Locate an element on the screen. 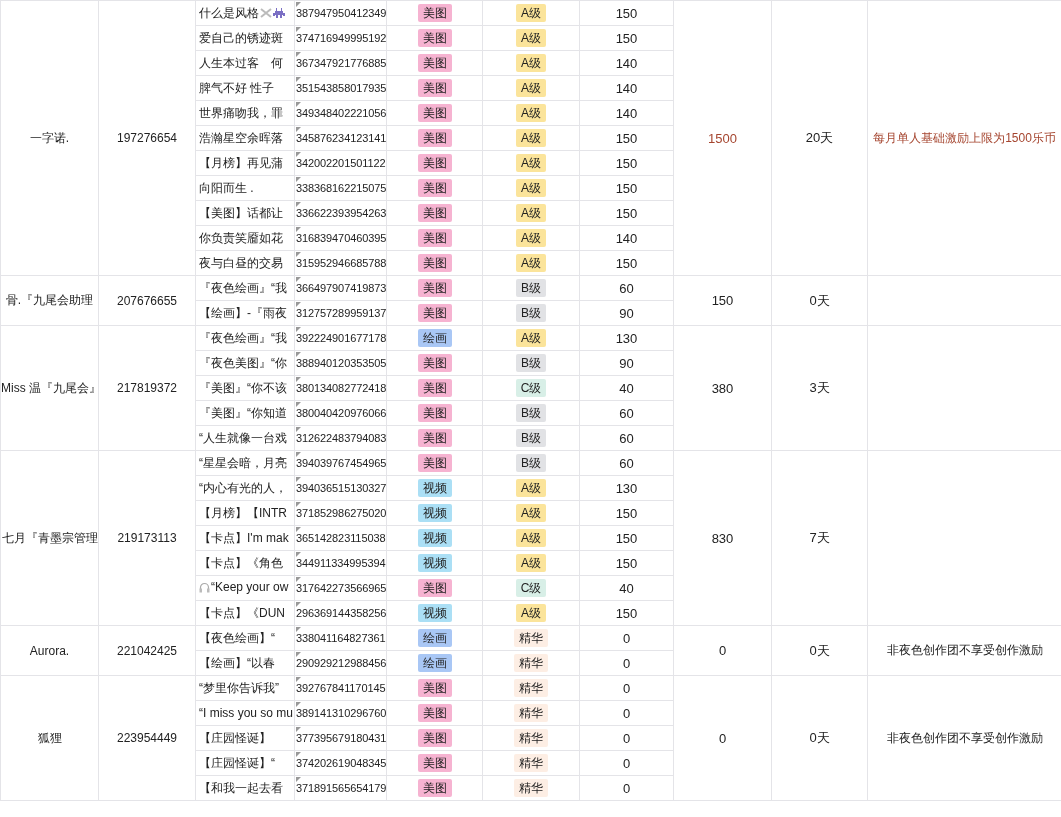  grade-tag: C级 is located at coordinates (531, 588).